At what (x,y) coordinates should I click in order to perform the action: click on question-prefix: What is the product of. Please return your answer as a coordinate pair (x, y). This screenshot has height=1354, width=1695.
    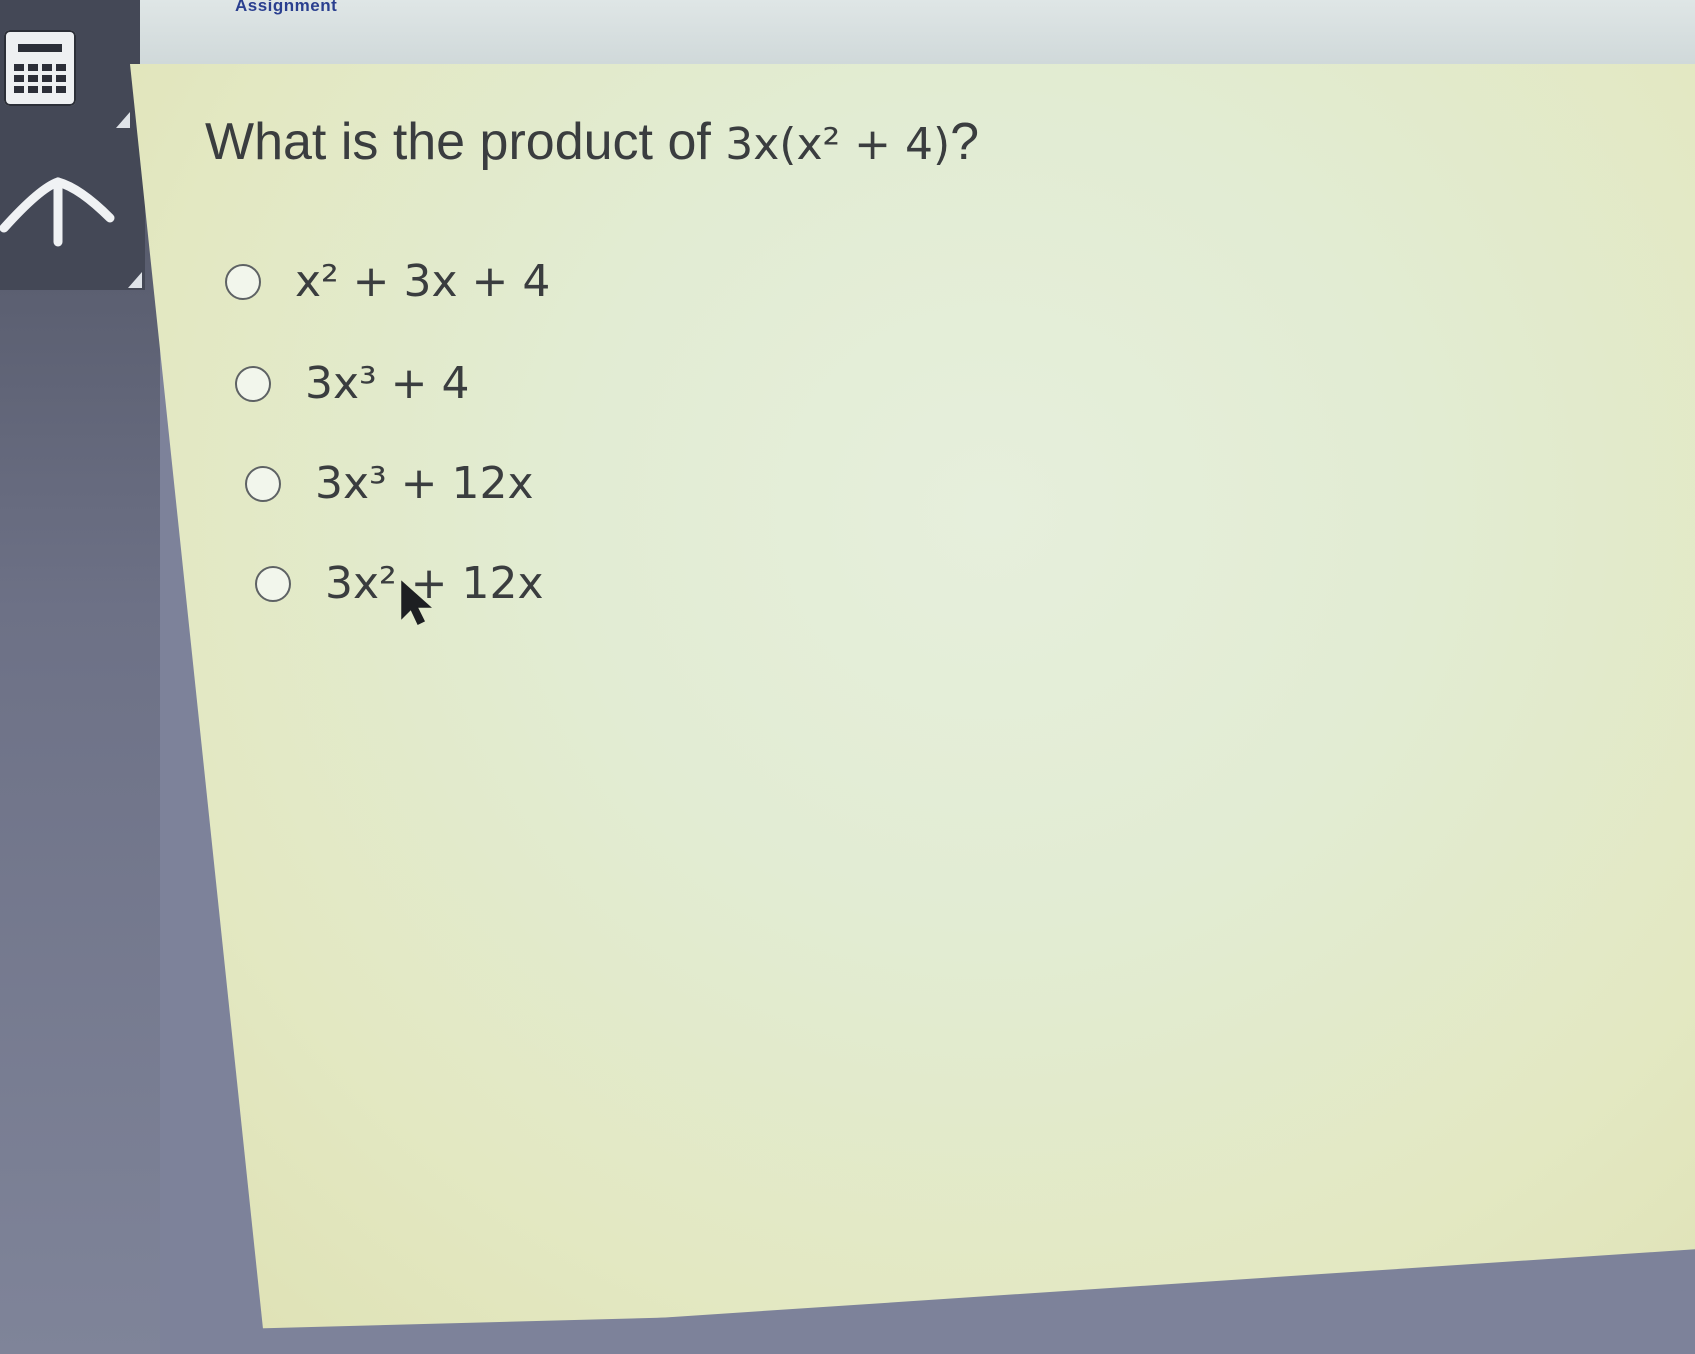
    Looking at the image, I should click on (465, 142).